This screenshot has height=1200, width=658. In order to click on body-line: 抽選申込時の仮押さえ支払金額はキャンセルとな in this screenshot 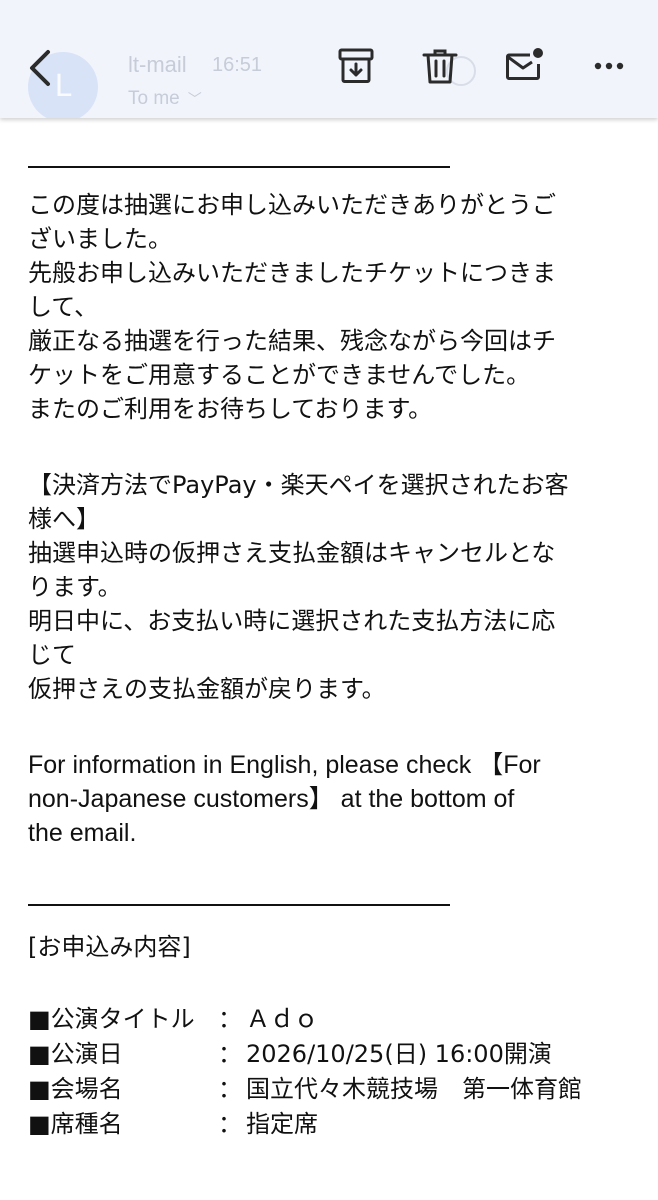, I will do `click(292, 553)`.